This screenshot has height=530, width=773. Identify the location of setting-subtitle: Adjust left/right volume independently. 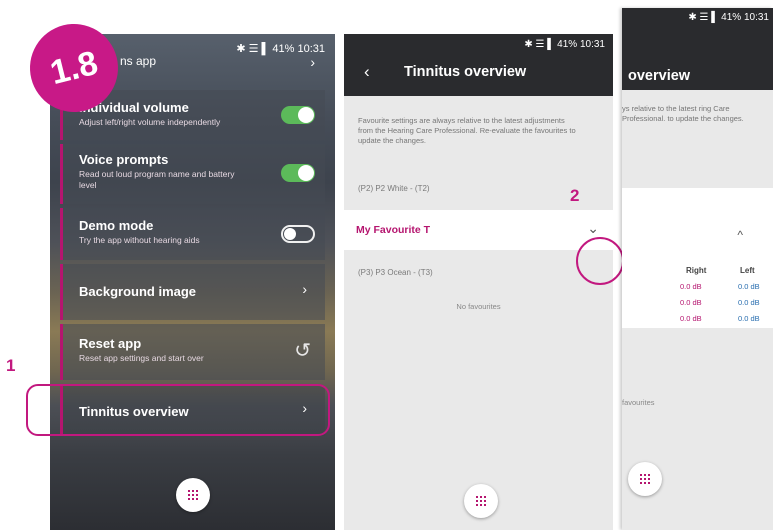
(150, 122).